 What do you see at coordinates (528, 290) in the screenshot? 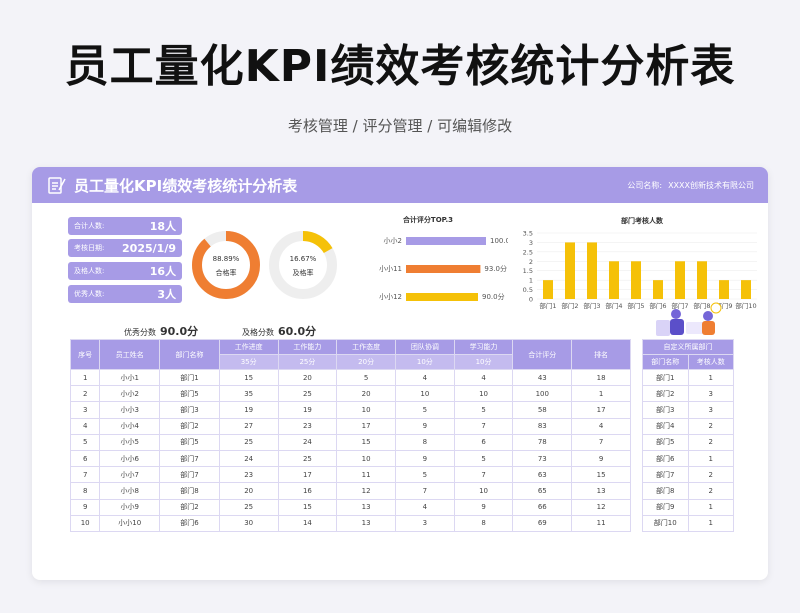
I see `y-tick-label: 0.5` at bounding box center [528, 290].